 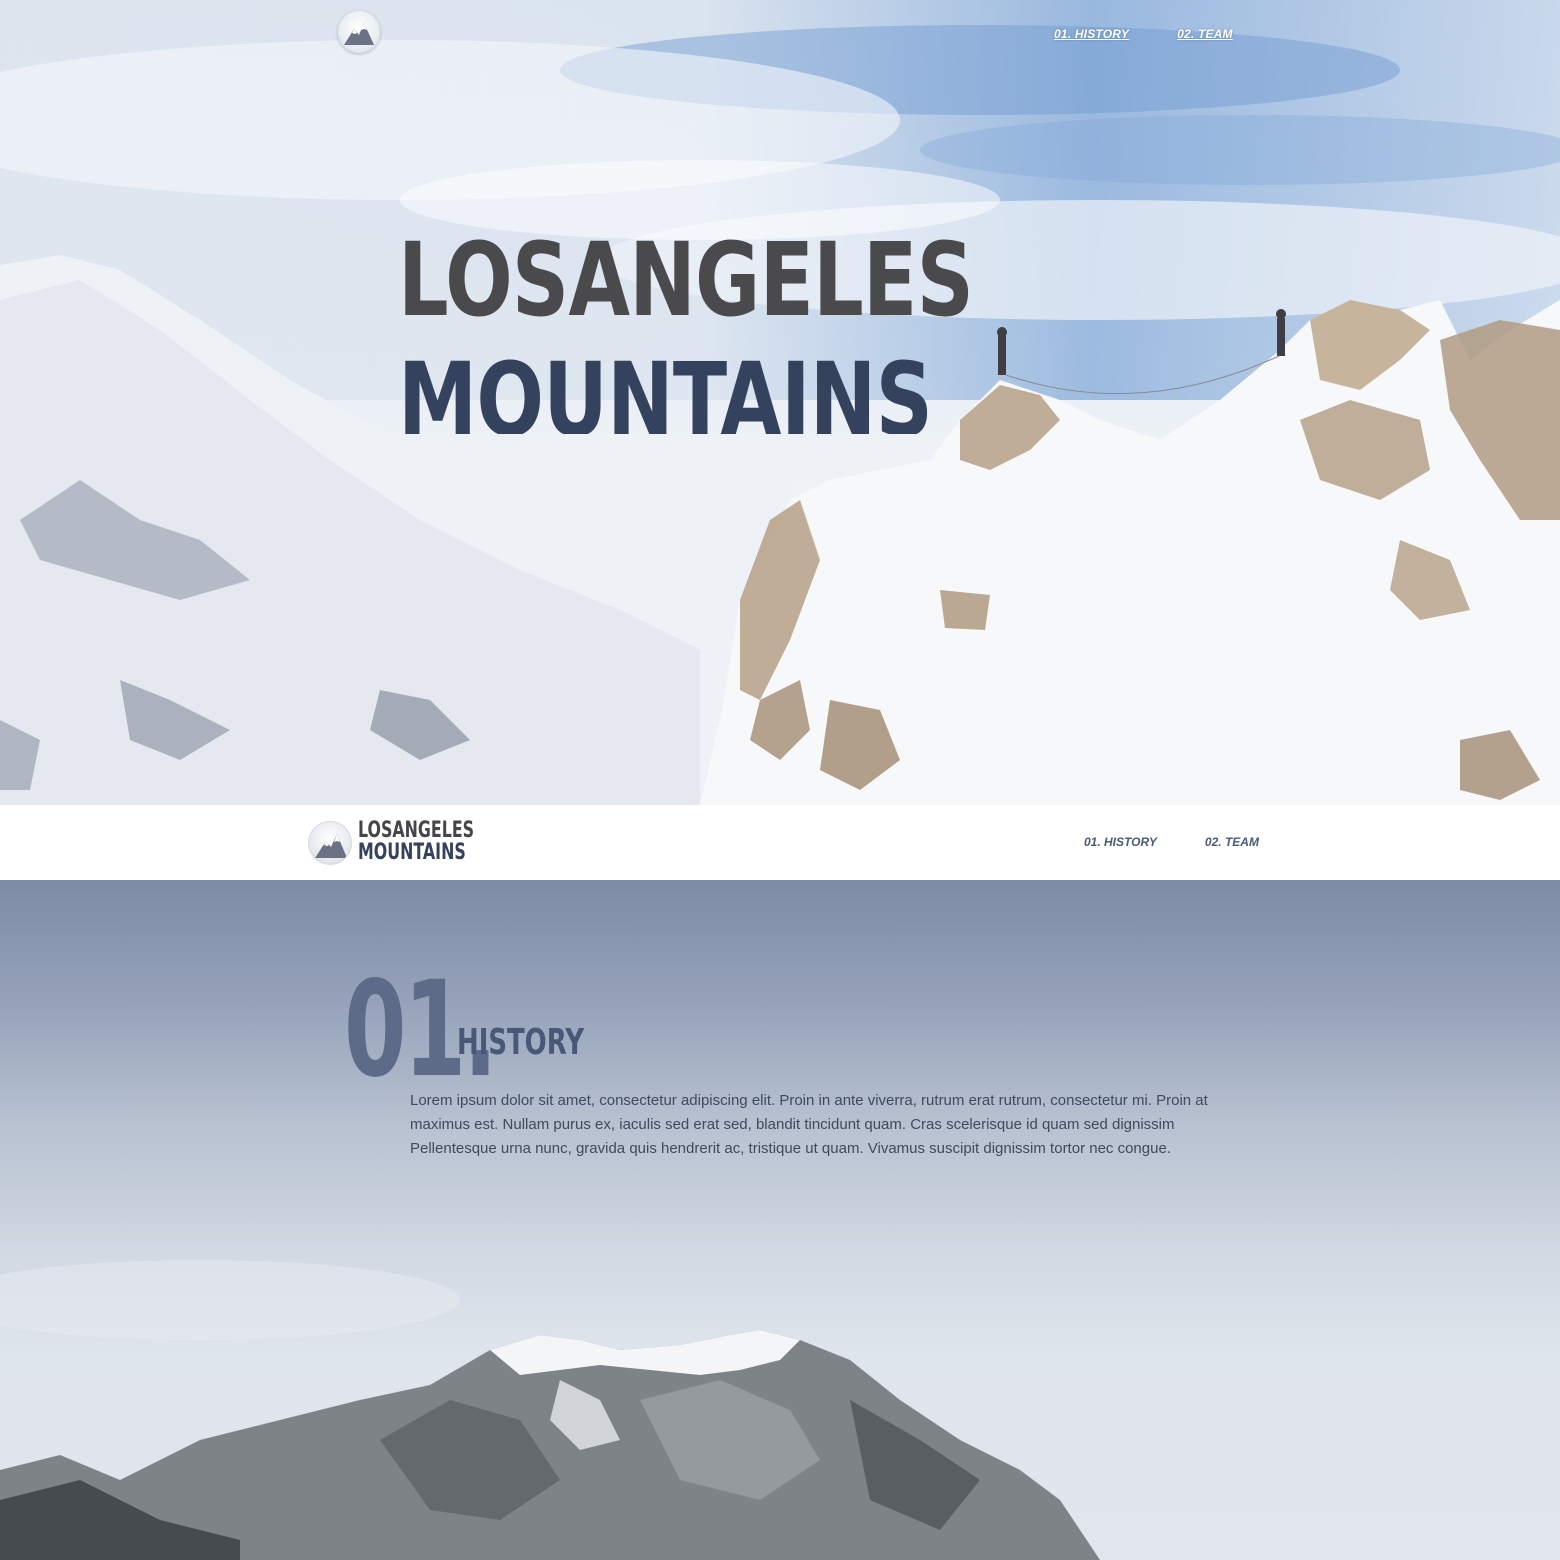 I want to click on navbar-links: 01. HISTORY 02. TEAM, so click(x=1171, y=842).